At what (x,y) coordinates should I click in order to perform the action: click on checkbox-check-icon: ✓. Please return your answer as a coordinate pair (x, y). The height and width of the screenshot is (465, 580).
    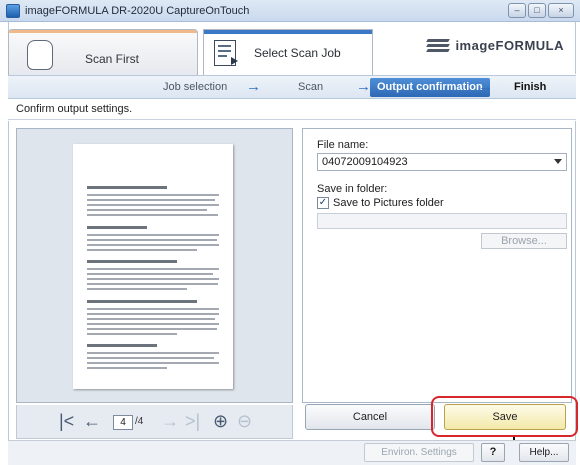
    Looking at the image, I should click on (323, 203).